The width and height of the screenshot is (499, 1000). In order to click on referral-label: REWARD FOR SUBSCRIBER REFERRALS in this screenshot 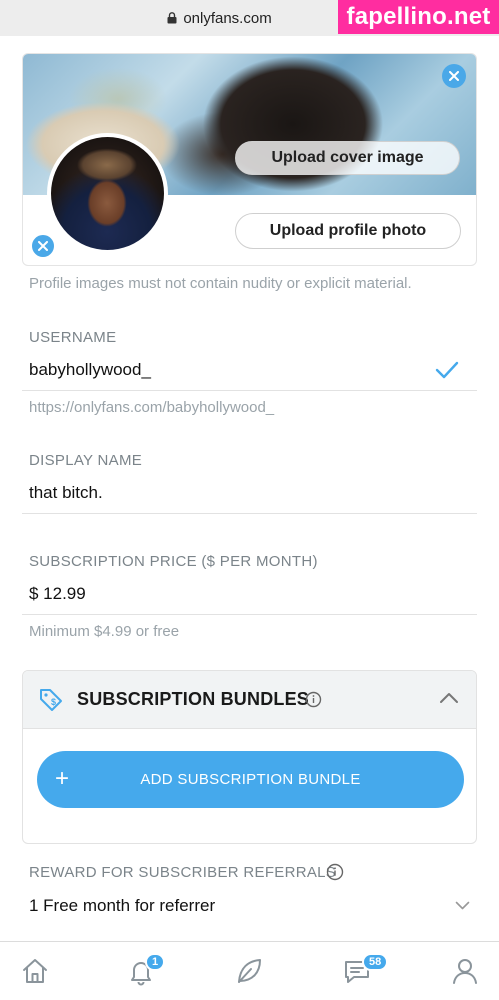, I will do `click(183, 872)`.